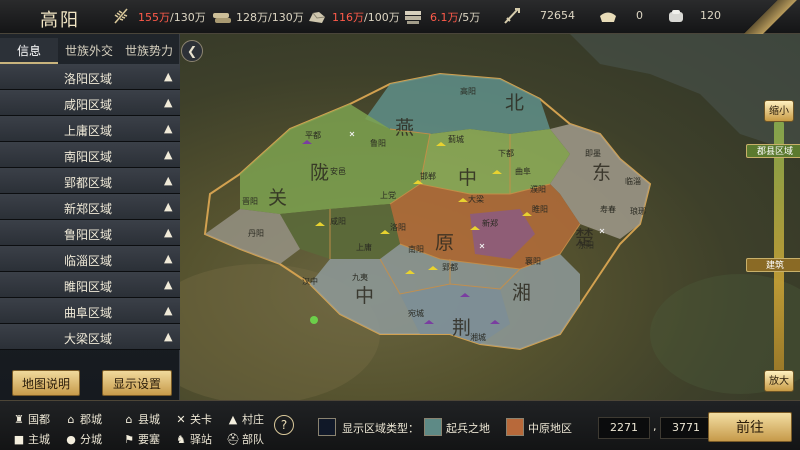 The image size is (800, 450). I want to click on region-item-shangyong: 上庸区域 ▲, so click(90, 129).